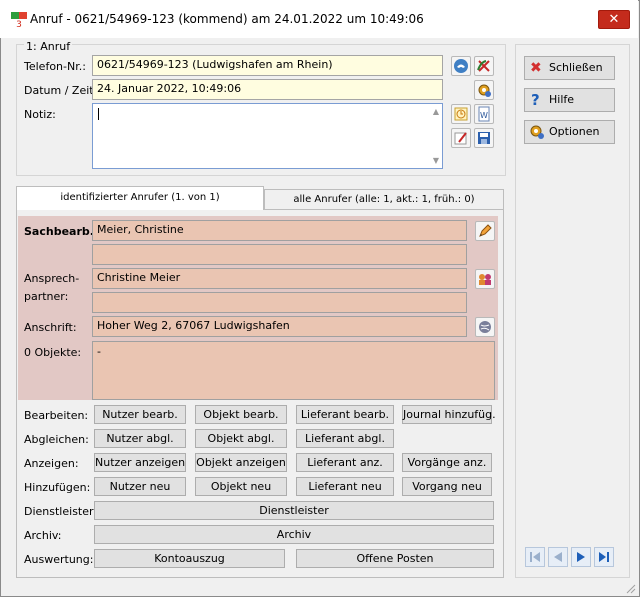  I want to click on note-scroll-down-icon: ▼, so click(436, 160).